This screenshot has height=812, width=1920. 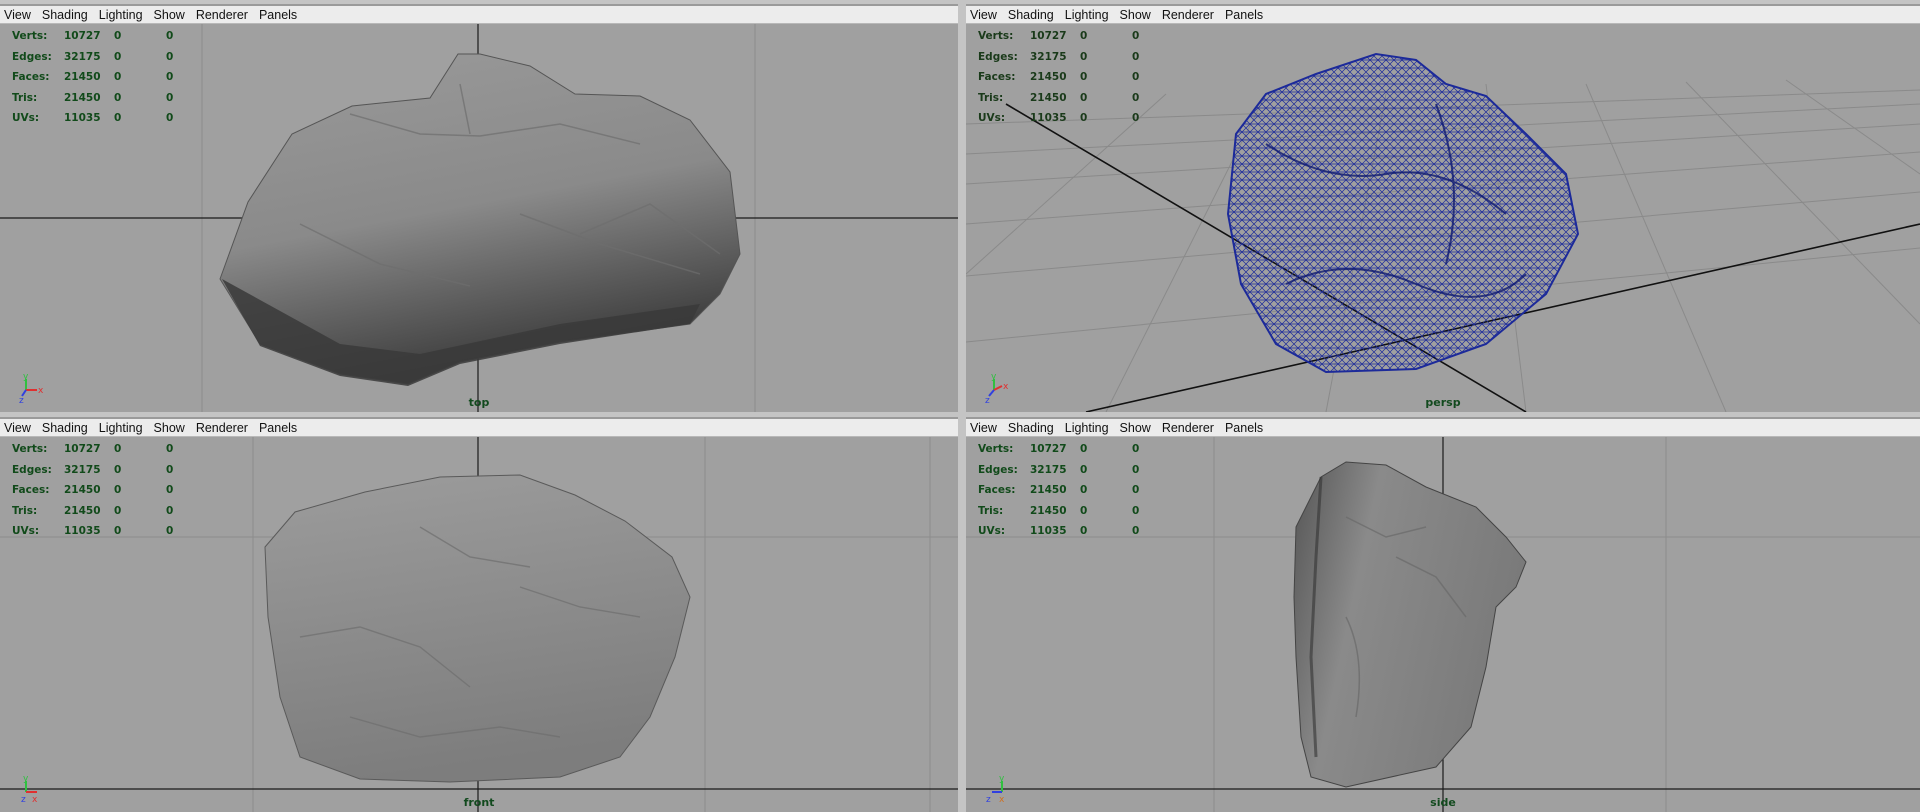 I want to click on camera-label: top, so click(x=479, y=402).